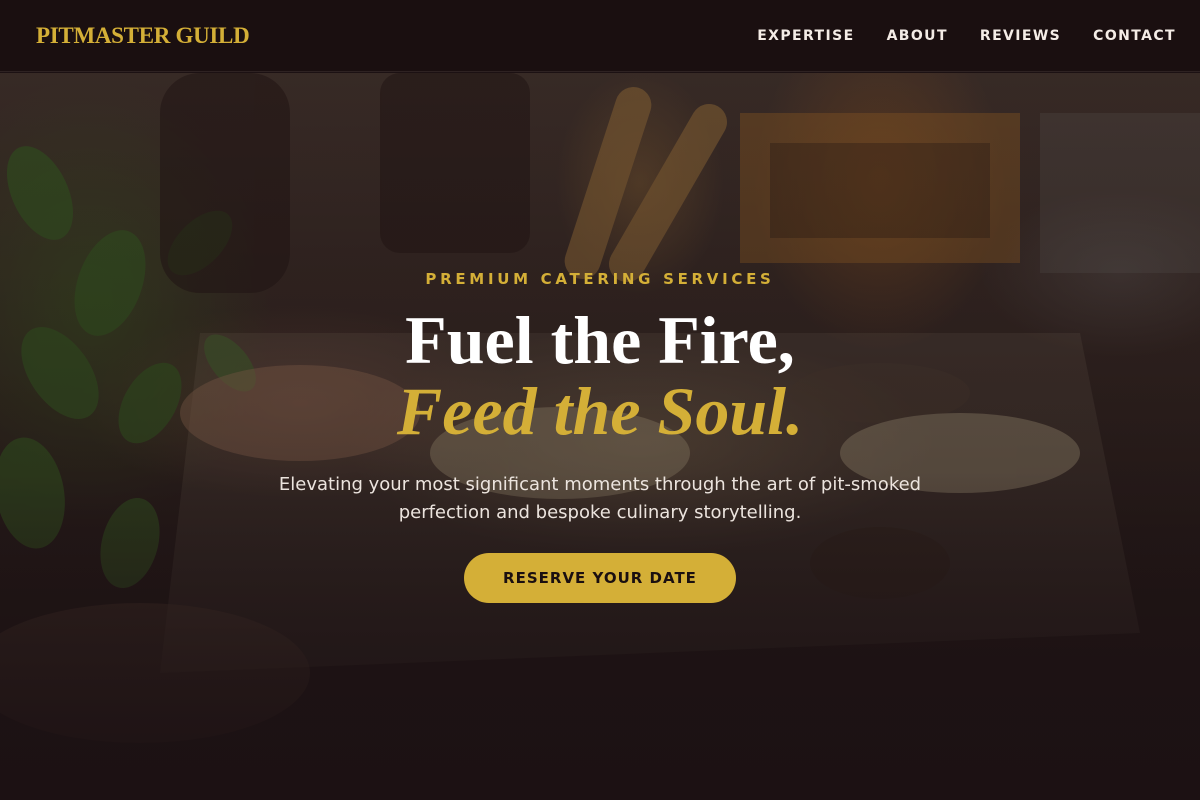  Describe the element at coordinates (143, 36) in the screenshot. I see `brand-logo: PITMASTER GUILD` at that location.